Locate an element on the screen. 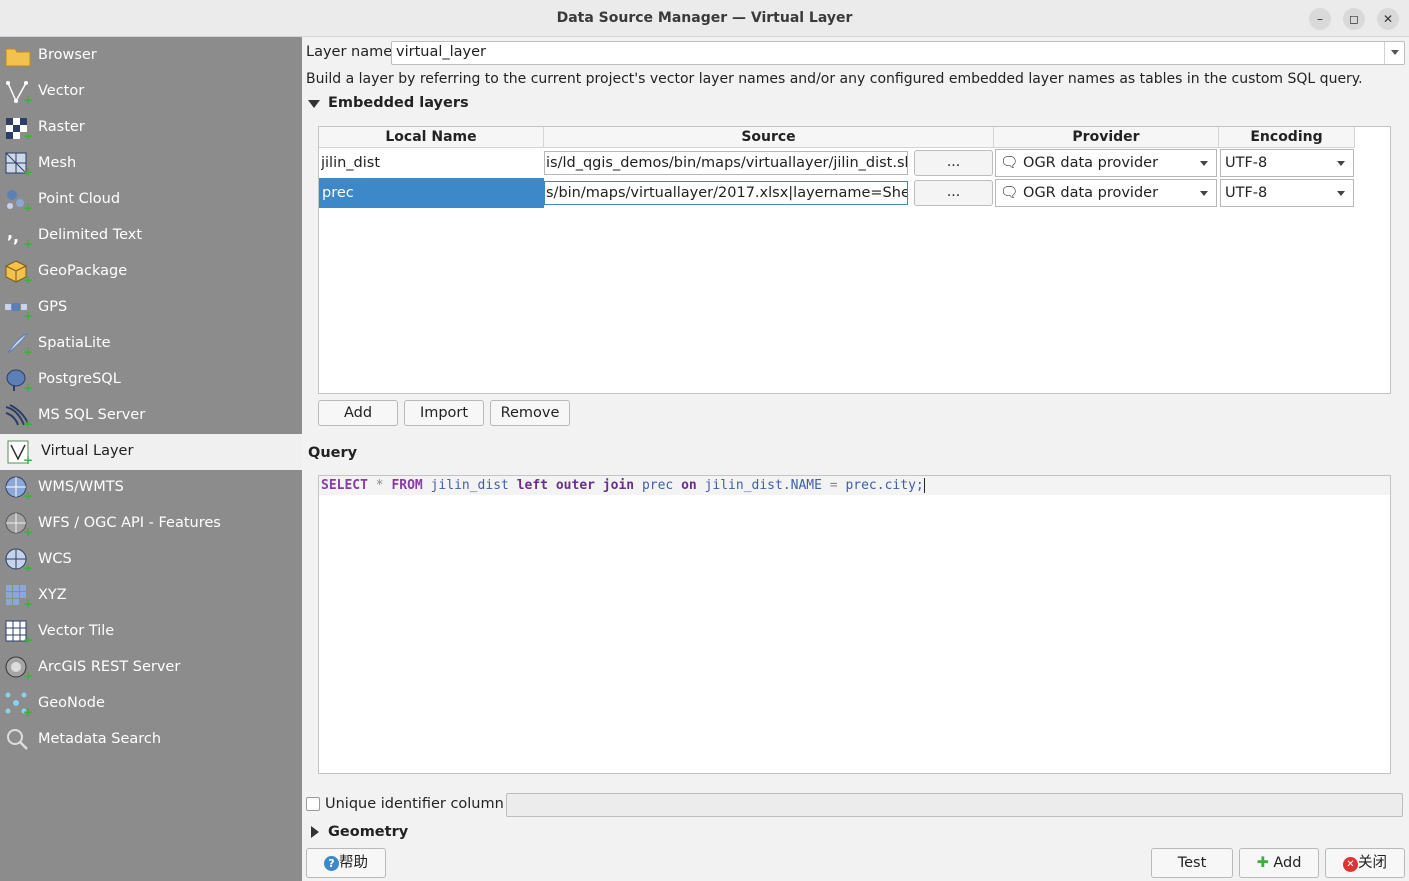 The height and width of the screenshot is (881, 1409). mssql-icon: + is located at coordinates (18, 417).